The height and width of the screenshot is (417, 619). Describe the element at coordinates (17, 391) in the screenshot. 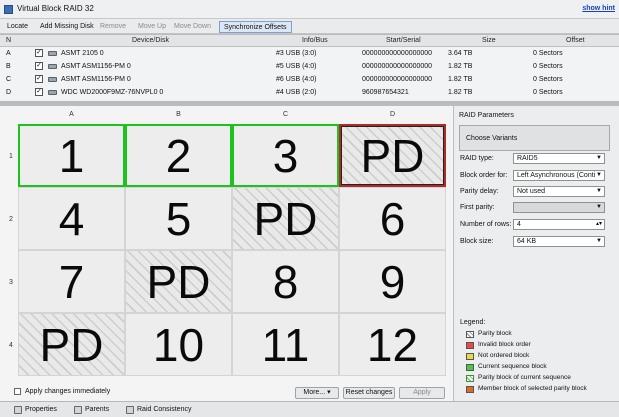

I see `apply-immediately-checkbox` at that location.